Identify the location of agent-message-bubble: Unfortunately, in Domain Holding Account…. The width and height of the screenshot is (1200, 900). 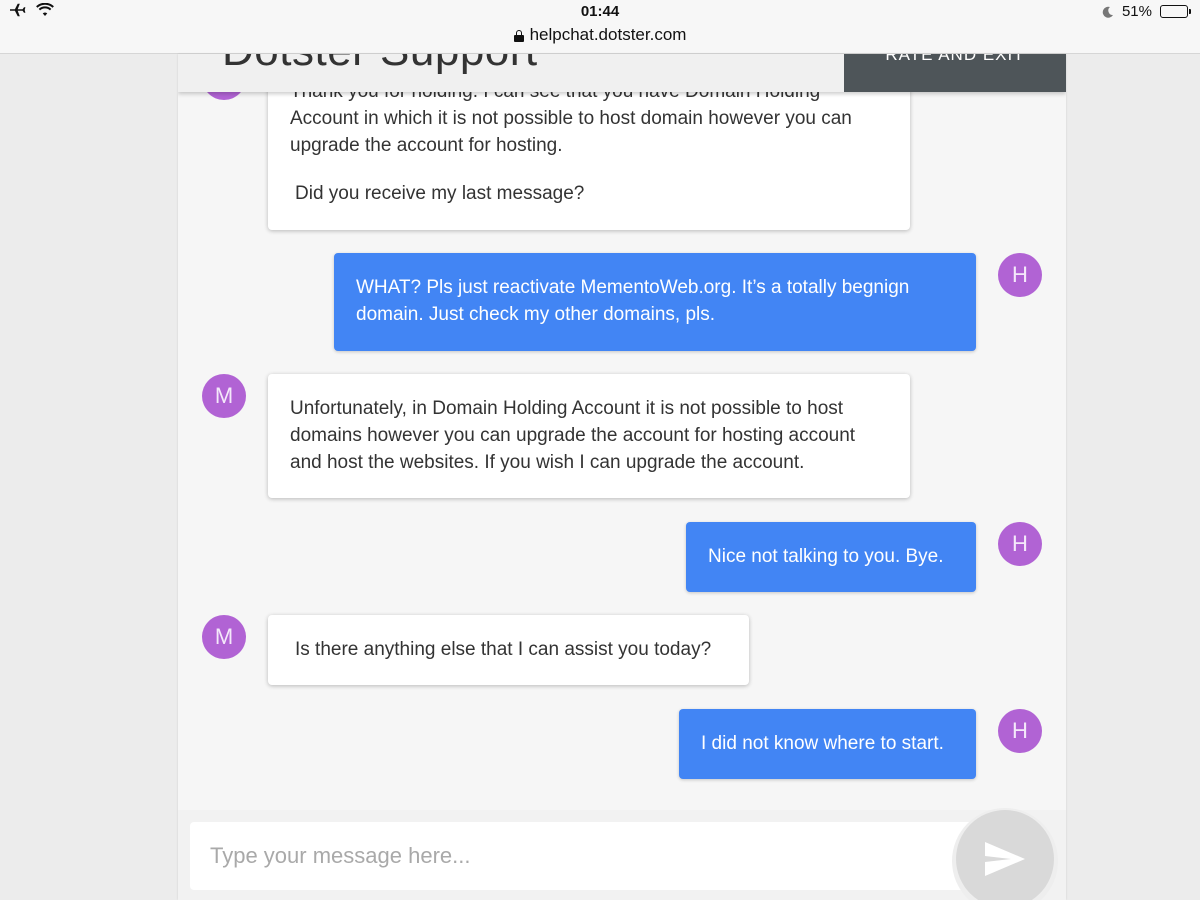
(589, 436).